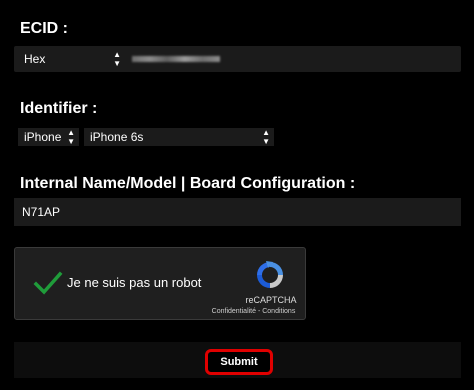 The width and height of the screenshot is (474, 390). I want to click on ecid-format-select: Hex ▲ ▼, so click(71, 59).